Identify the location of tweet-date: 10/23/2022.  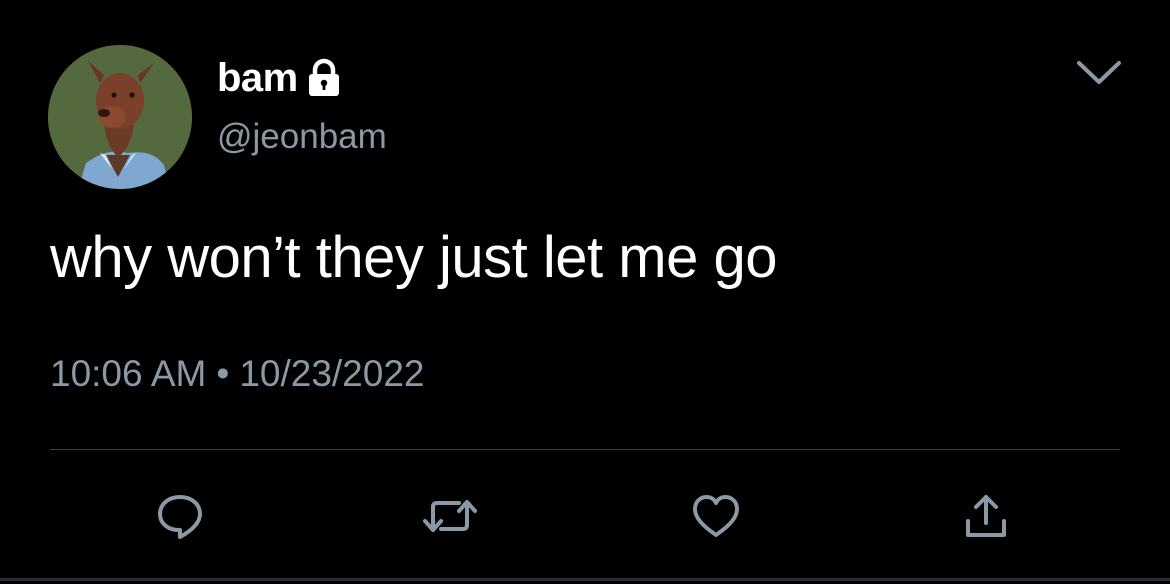
(331, 373).